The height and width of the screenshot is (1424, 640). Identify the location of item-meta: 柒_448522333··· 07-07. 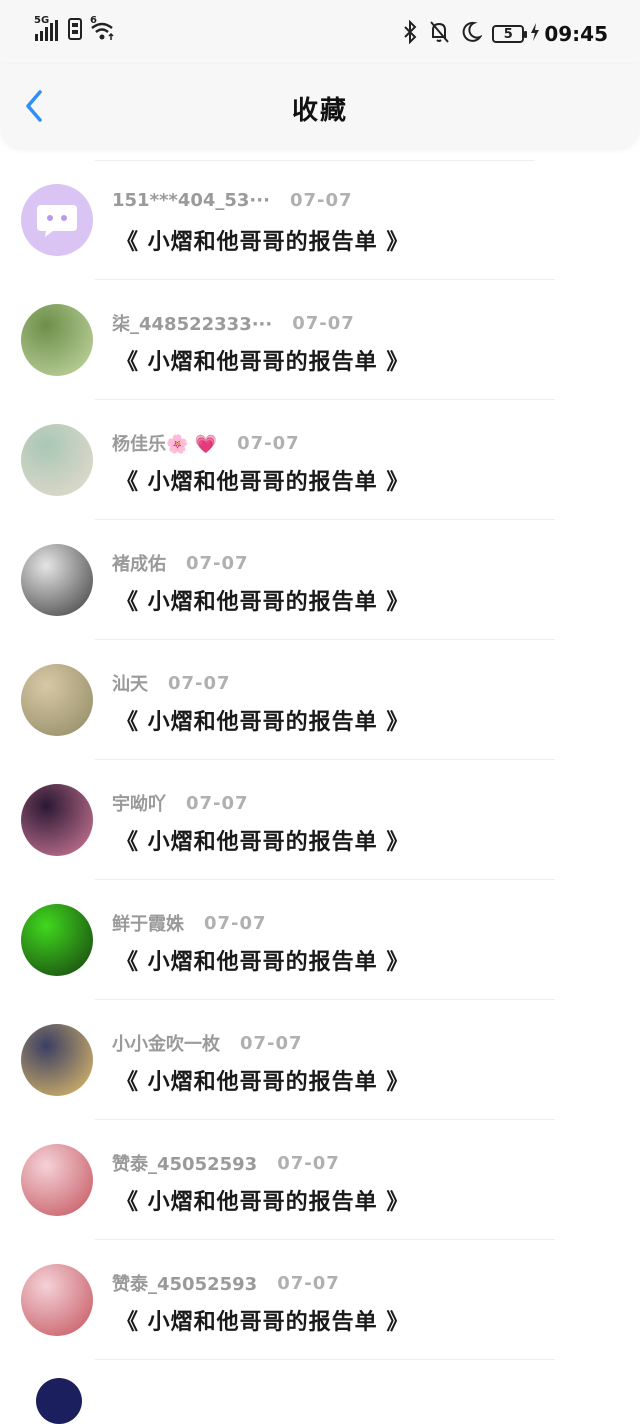
(233, 323).